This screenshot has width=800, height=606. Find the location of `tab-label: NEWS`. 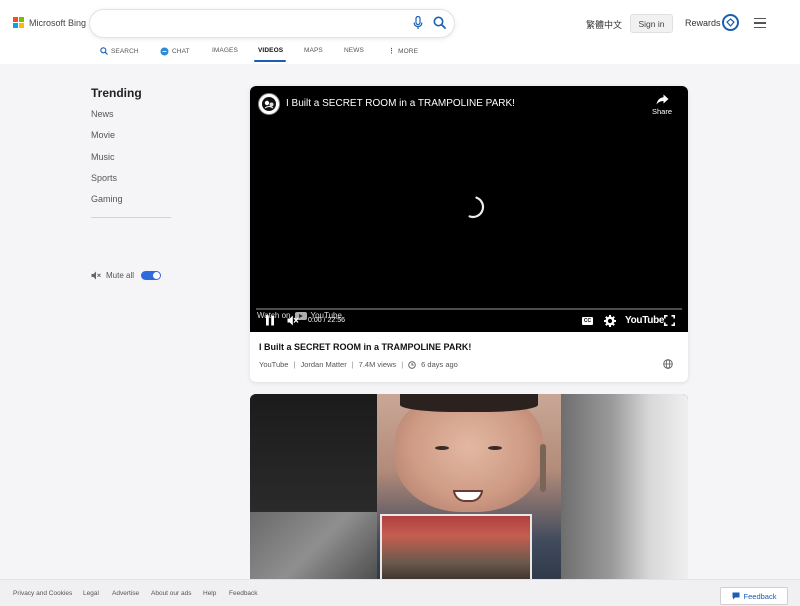

tab-label: NEWS is located at coordinates (354, 50).